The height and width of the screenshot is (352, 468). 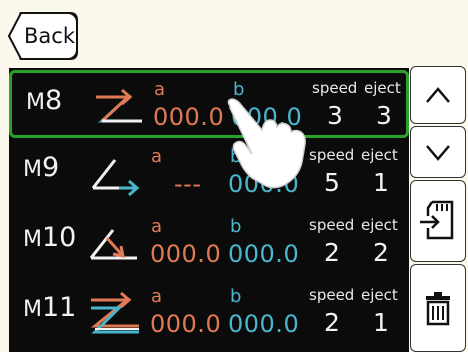 I want to click on program-name: M8, so click(x=44, y=100).